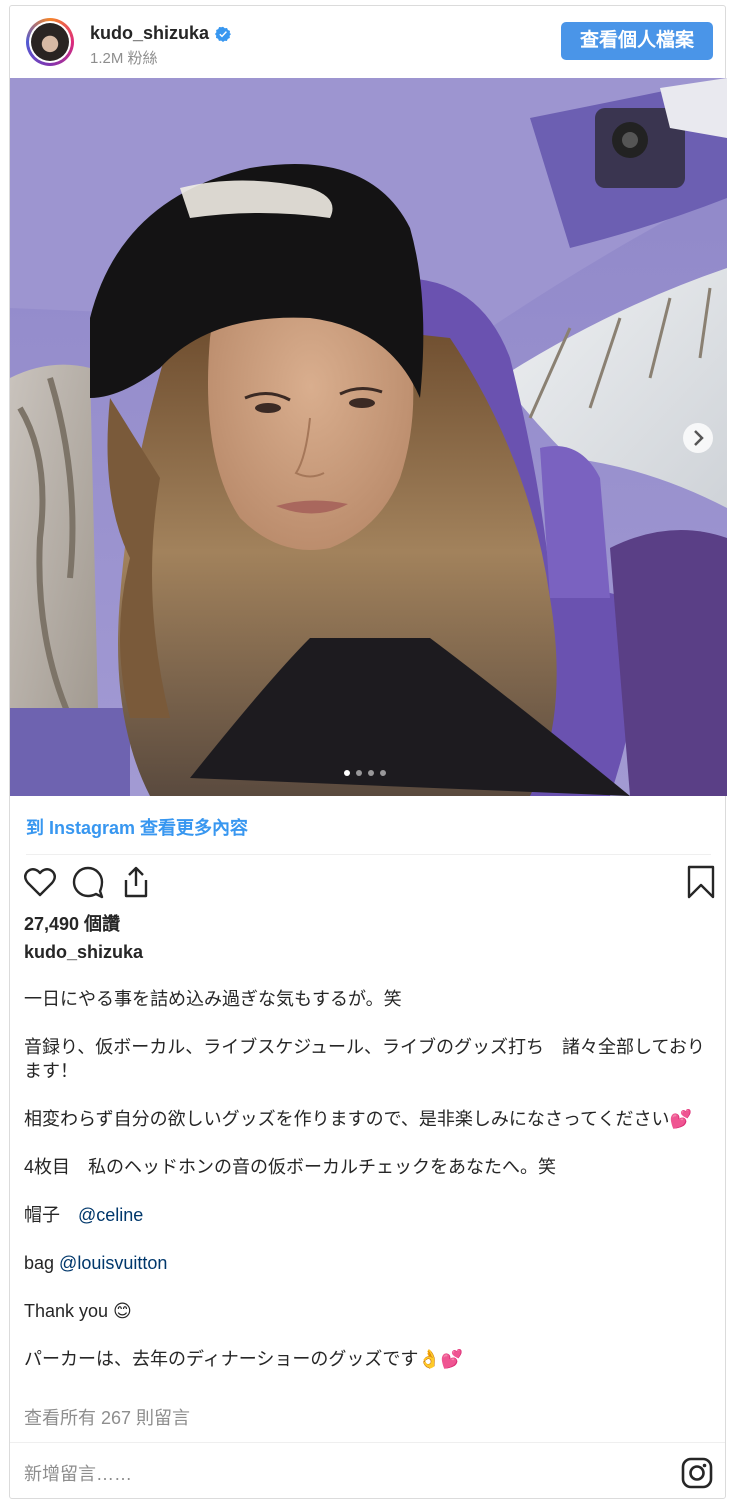 This screenshot has height=1506, width=732. What do you see at coordinates (368, 854) in the screenshot?
I see `divider` at bounding box center [368, 854].